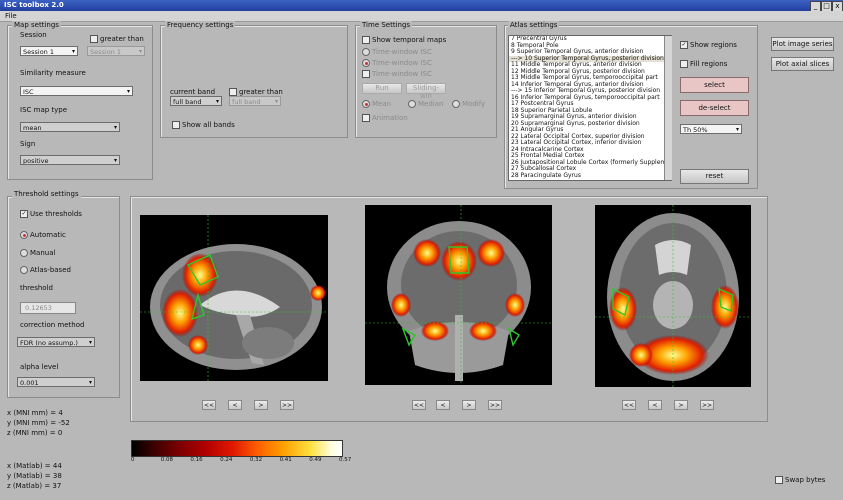 This screenshot has height=500, width=843. What do you see at coordinates (56, 342) in the screenshot?
I see `correction-method-select: FDR (no assump.) ▾` at bounding box center [56, 342].